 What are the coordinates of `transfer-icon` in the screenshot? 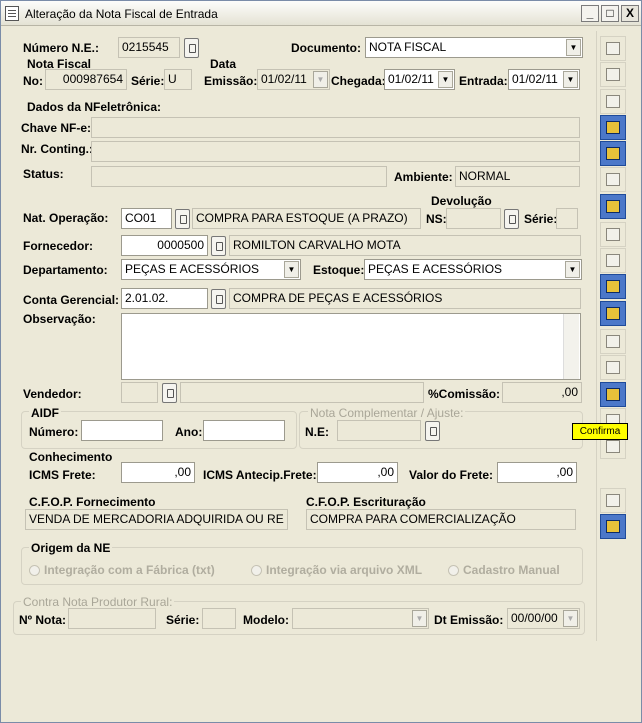 It's located at (613, 260).